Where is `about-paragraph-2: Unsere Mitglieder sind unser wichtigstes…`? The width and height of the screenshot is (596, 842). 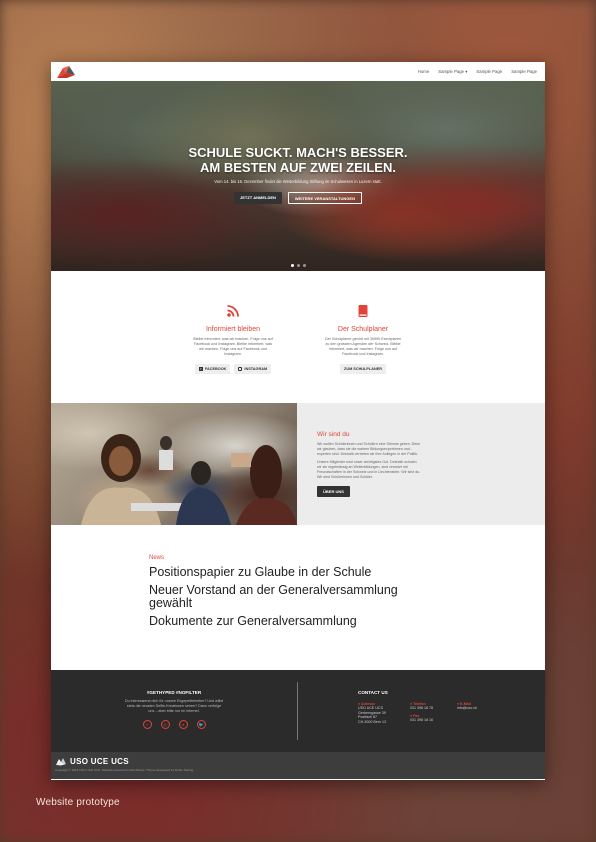
about-paragraph-2: Unsere Mitglieder sind unser wichtigstes… is located at coordinates (369, 469).